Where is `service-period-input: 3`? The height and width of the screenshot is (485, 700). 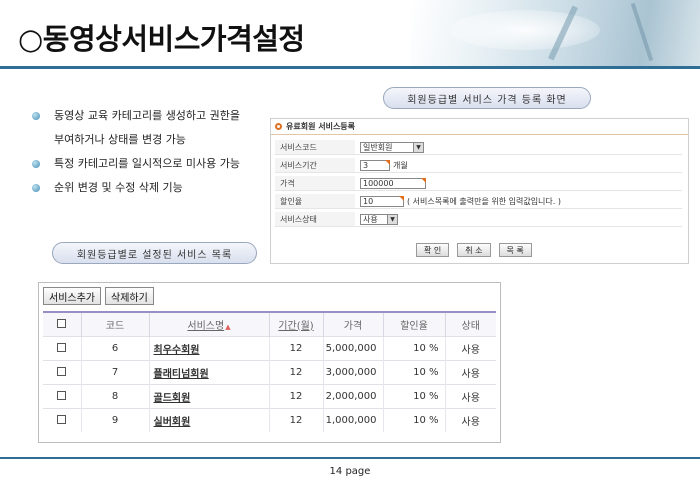 service-period-input: 3 is located at coordinates (375, 165).